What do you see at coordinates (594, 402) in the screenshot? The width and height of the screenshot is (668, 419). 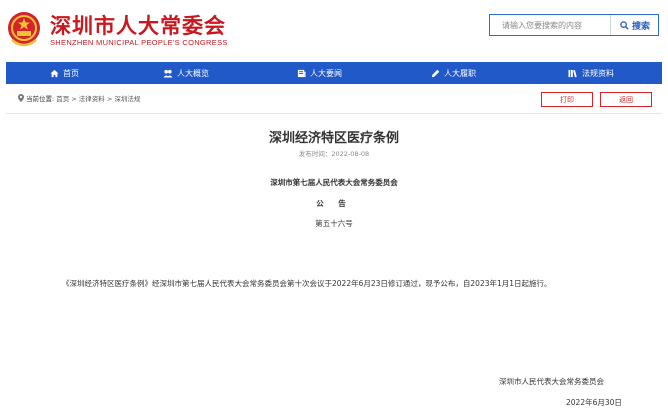 I see `signature-date: 2022年6月30日` at bounding box center [594, 402].